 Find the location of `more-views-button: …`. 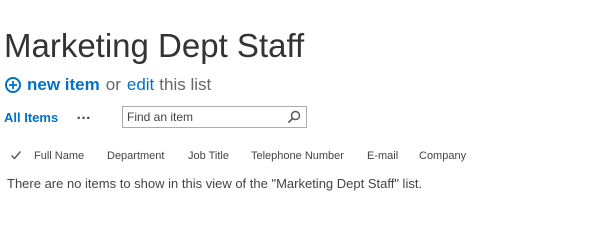

more-views-button: … is located at coordinates (84, 114).